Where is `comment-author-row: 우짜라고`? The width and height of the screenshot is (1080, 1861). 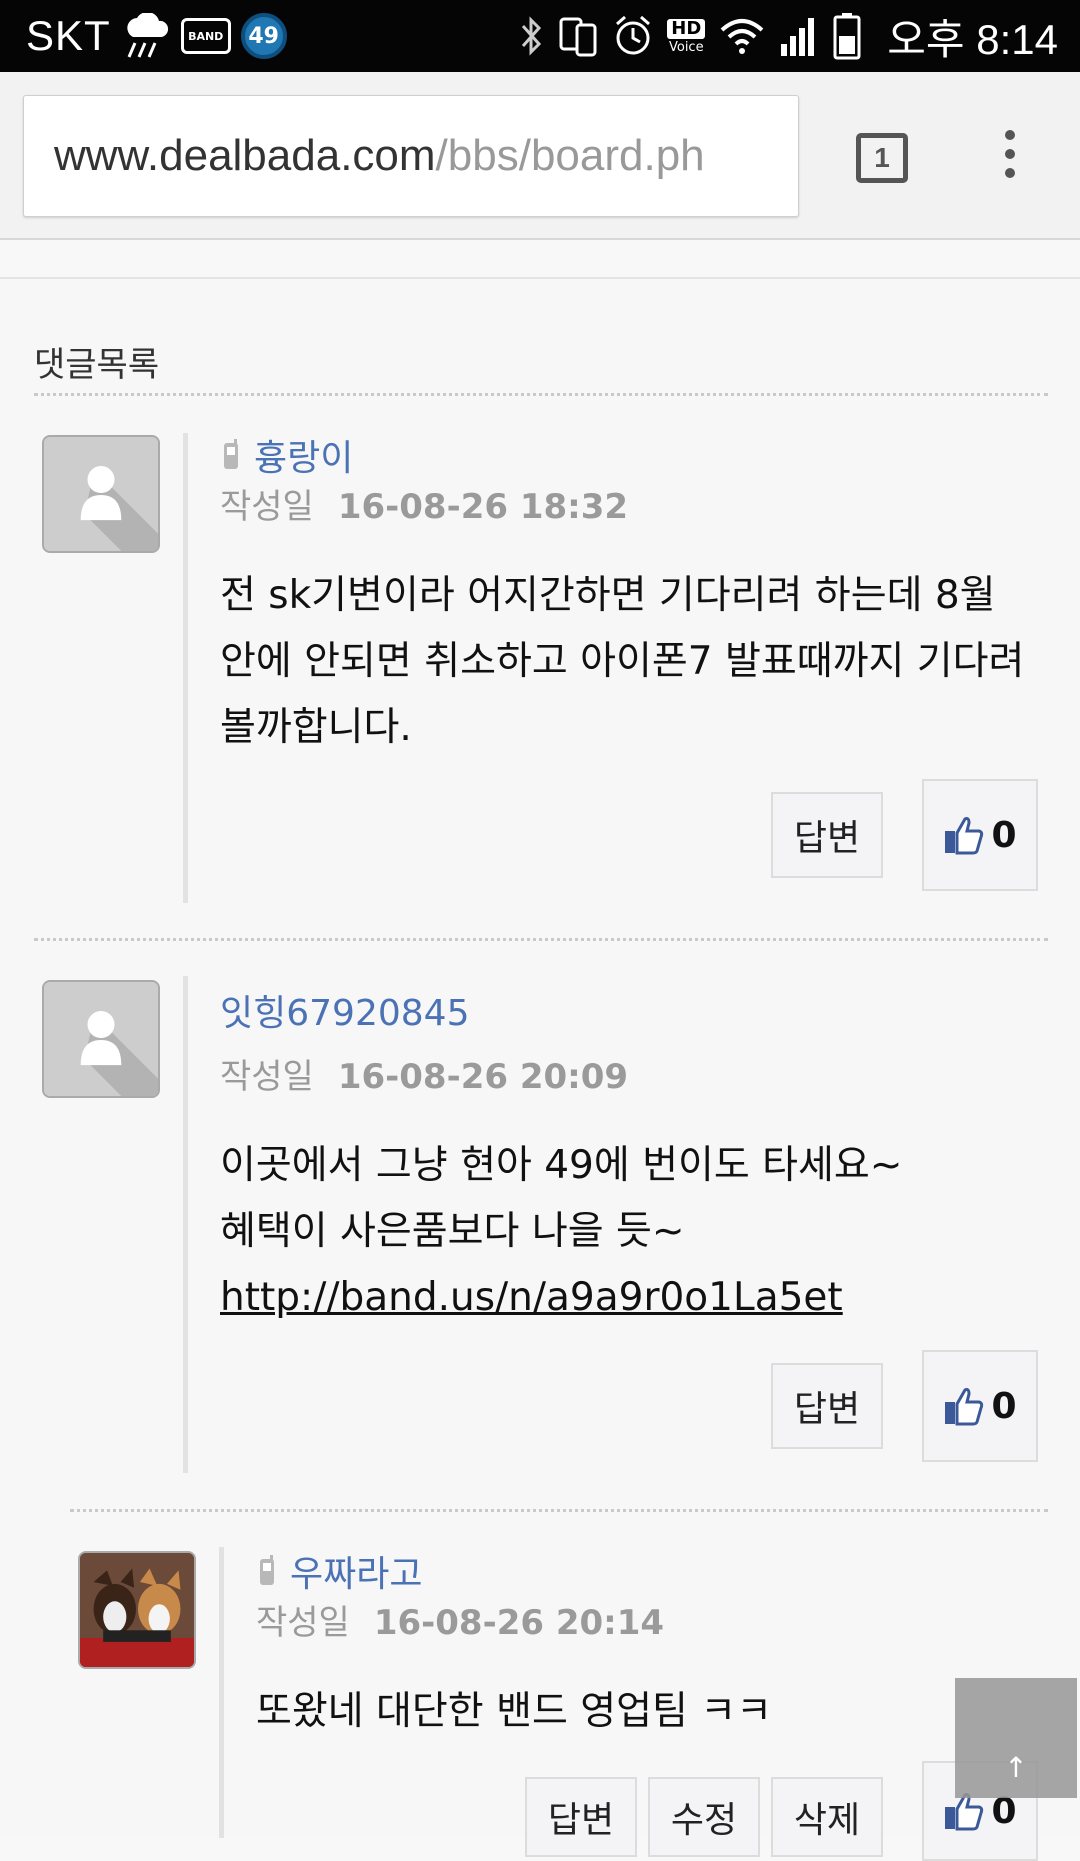
comment-author-row: 우짜라고 is located at coordinates (340, 1571).